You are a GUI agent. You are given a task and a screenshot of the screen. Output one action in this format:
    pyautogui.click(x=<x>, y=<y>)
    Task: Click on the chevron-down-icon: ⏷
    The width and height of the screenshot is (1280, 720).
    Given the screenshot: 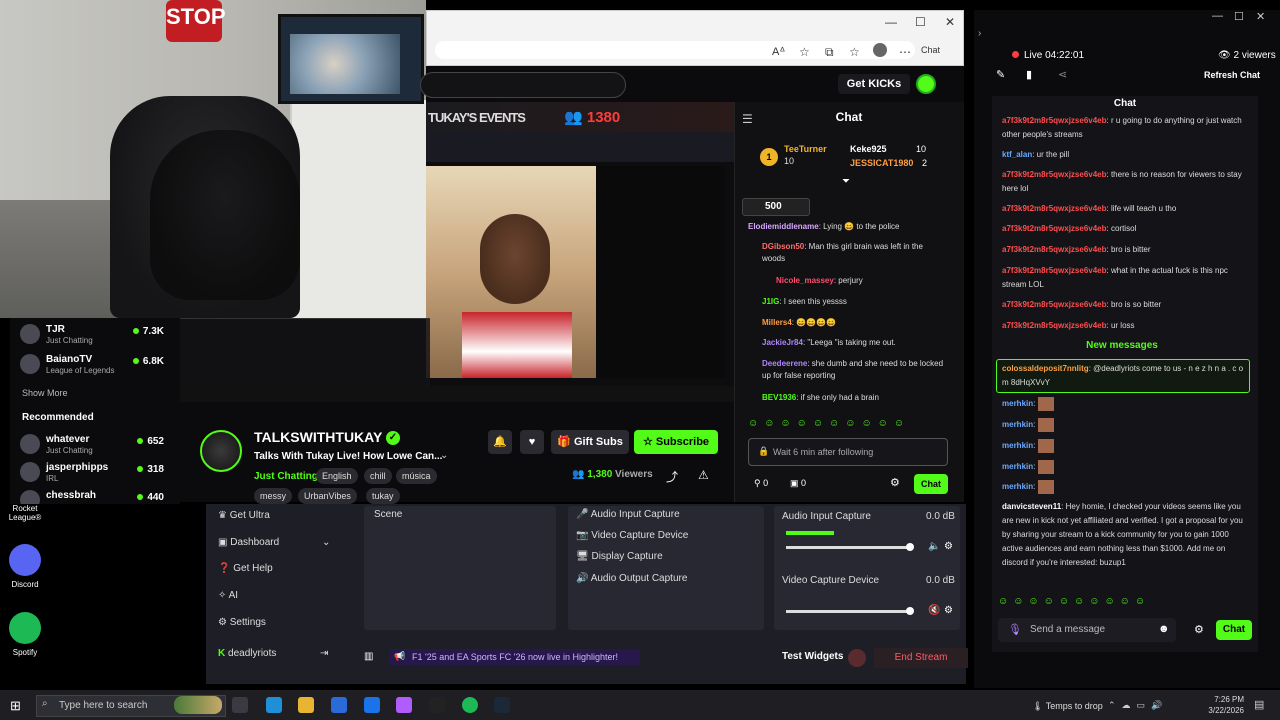 What is the action you would take?
    pyautogui.click(x=846, y=181)
    